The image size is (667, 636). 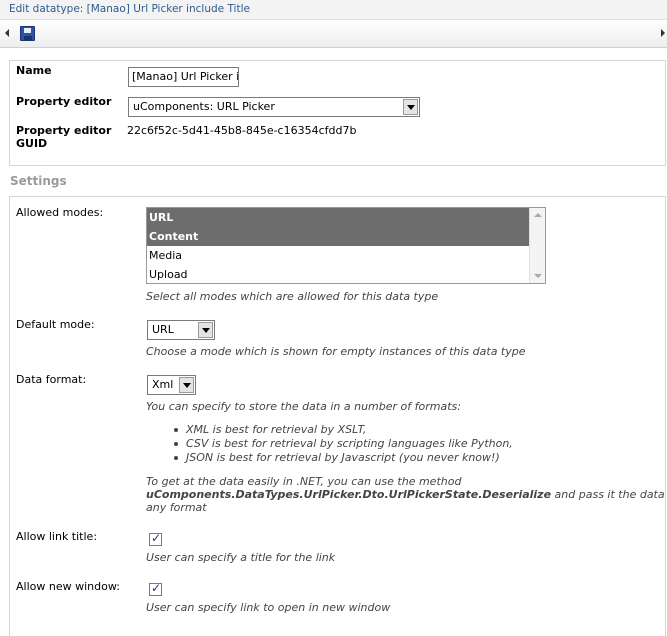 What do you see at coordinates (241, 557) in the screenshot?
I see `allow-link-title-hint: User can specify a title for the link` at bounding box center [241, 557].